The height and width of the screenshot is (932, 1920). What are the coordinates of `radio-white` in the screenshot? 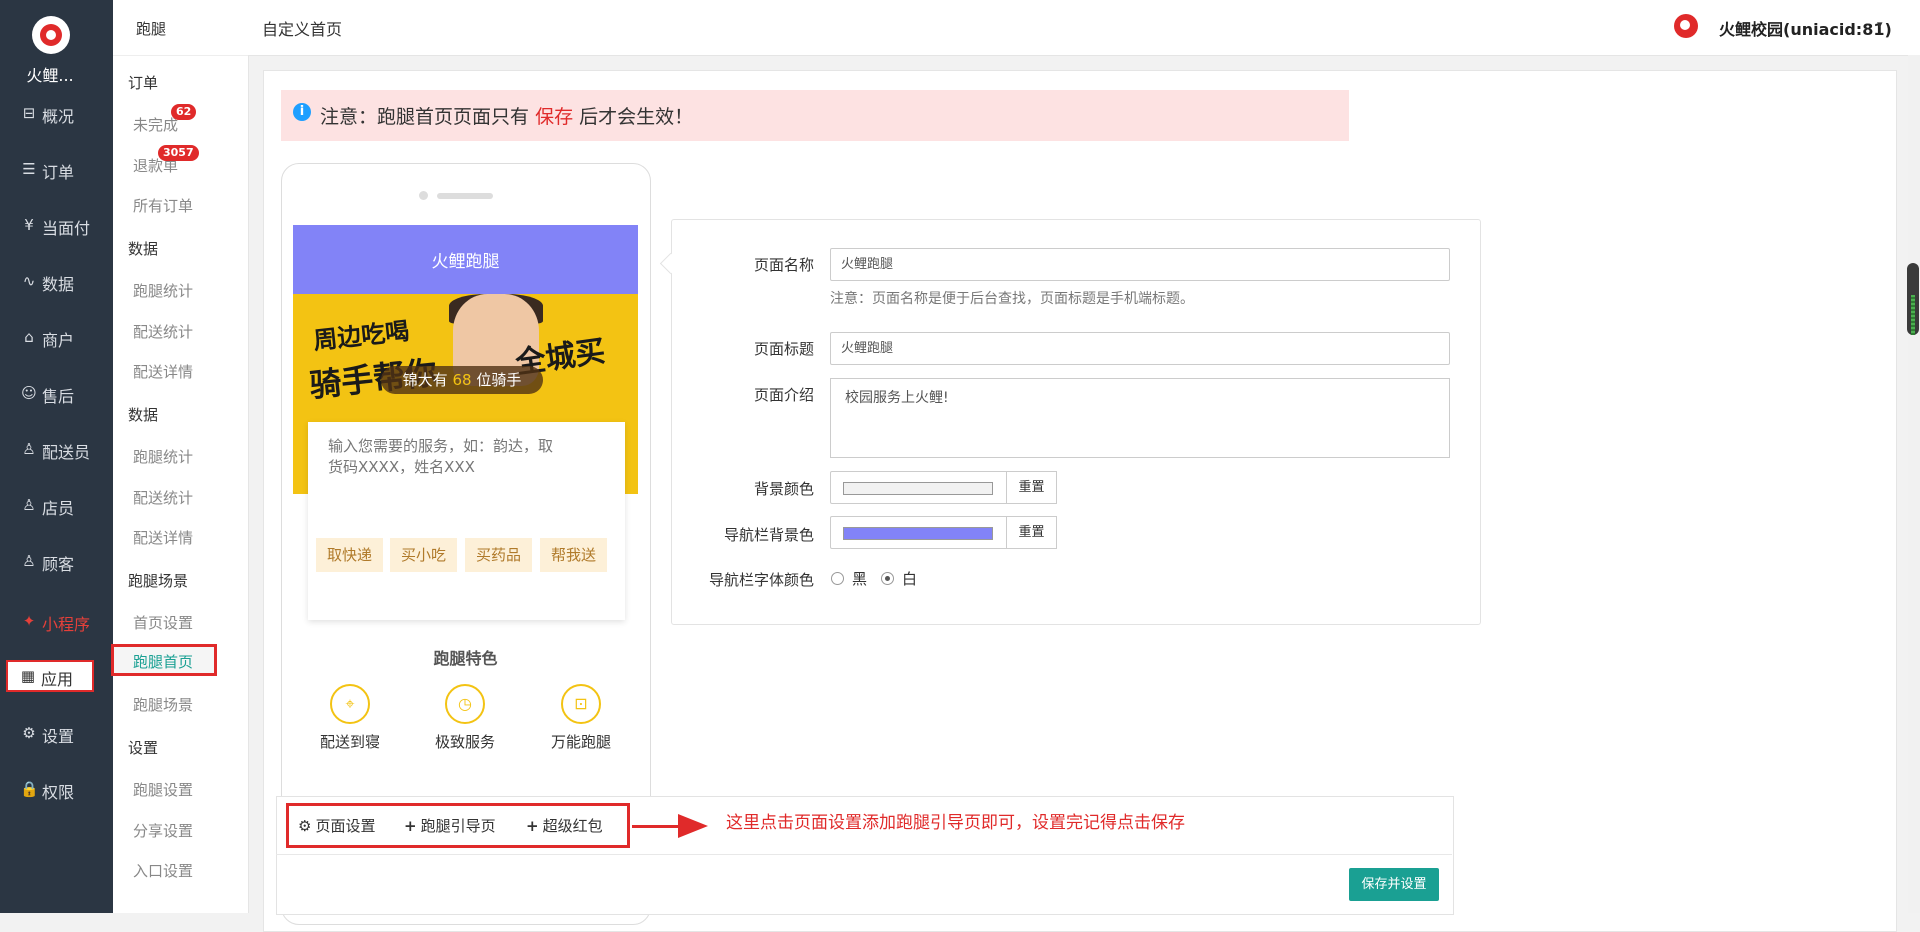 It's located at (887, 578).